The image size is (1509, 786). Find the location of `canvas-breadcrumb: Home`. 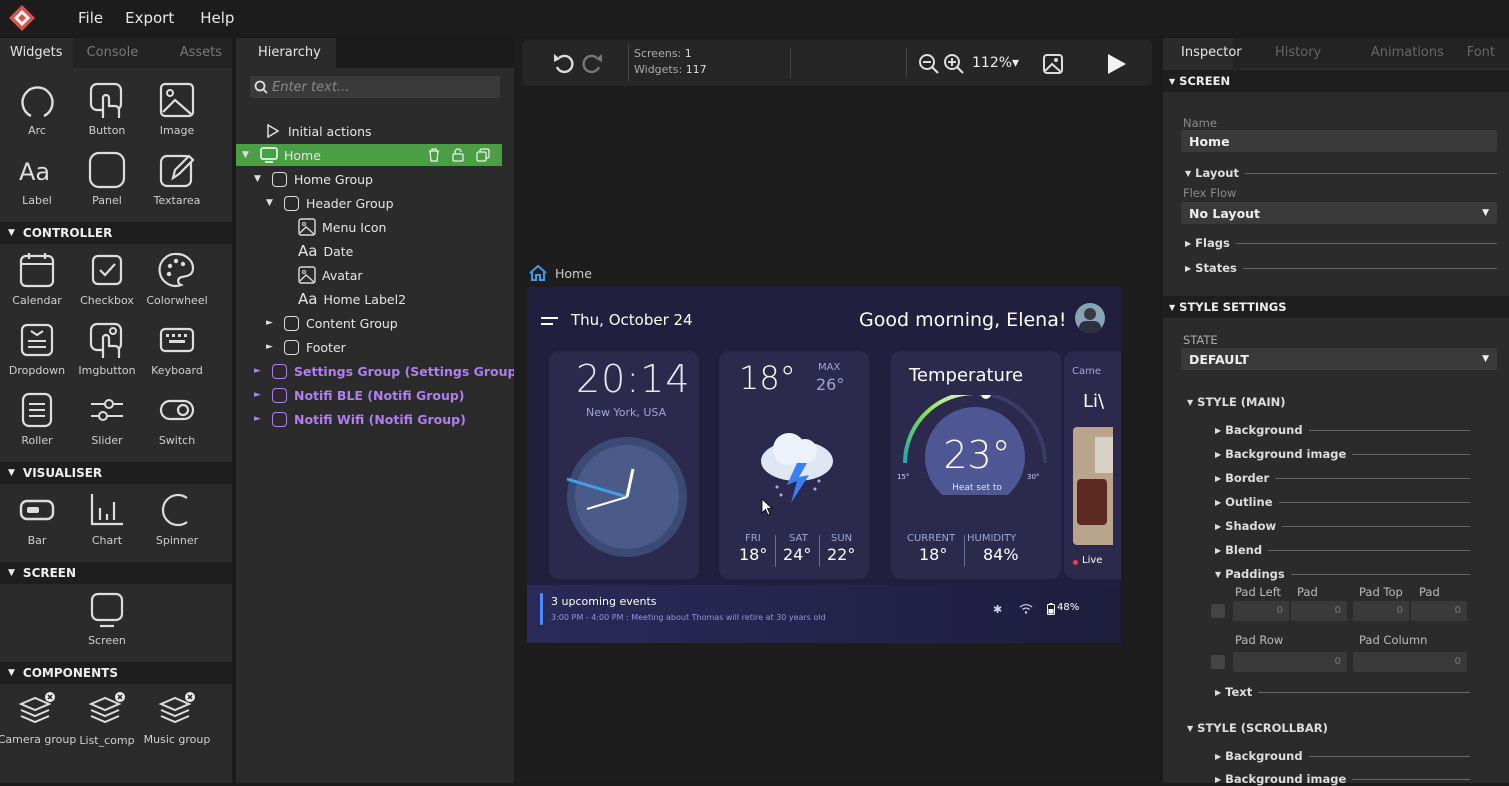

canvas-breadcrumb: Home is located at coordinates (560, 273).